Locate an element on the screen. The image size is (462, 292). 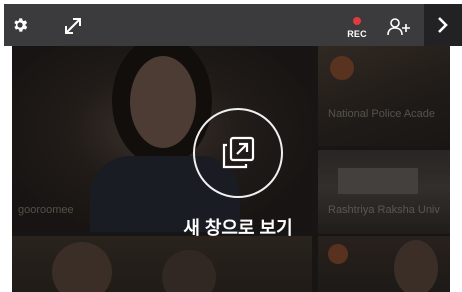
record-button: REC is located at coordinates (357, 30).